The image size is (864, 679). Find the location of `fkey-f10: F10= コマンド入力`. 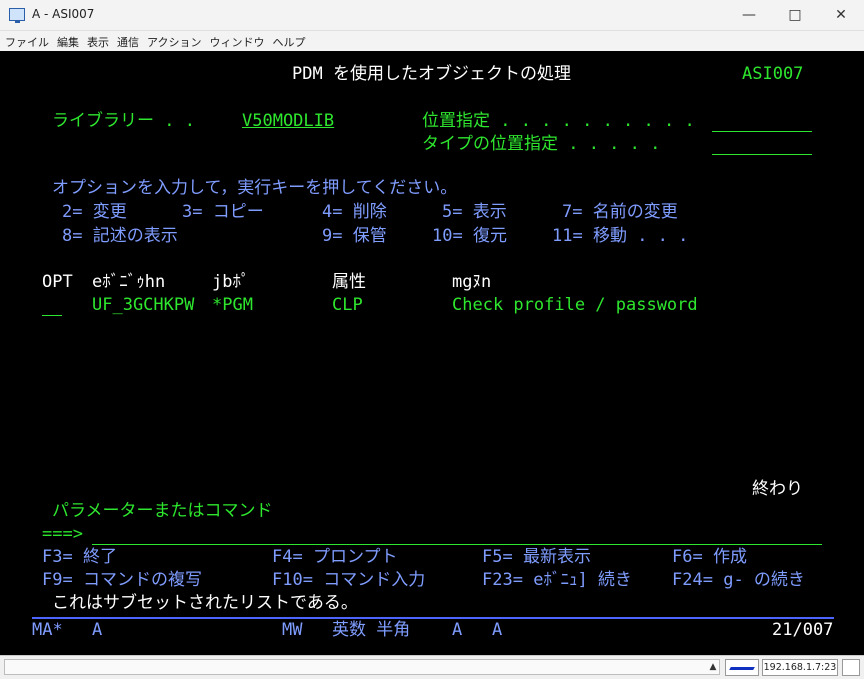

fkey-f10: F10= コマンド入力 is located at coordinates (348, 580).